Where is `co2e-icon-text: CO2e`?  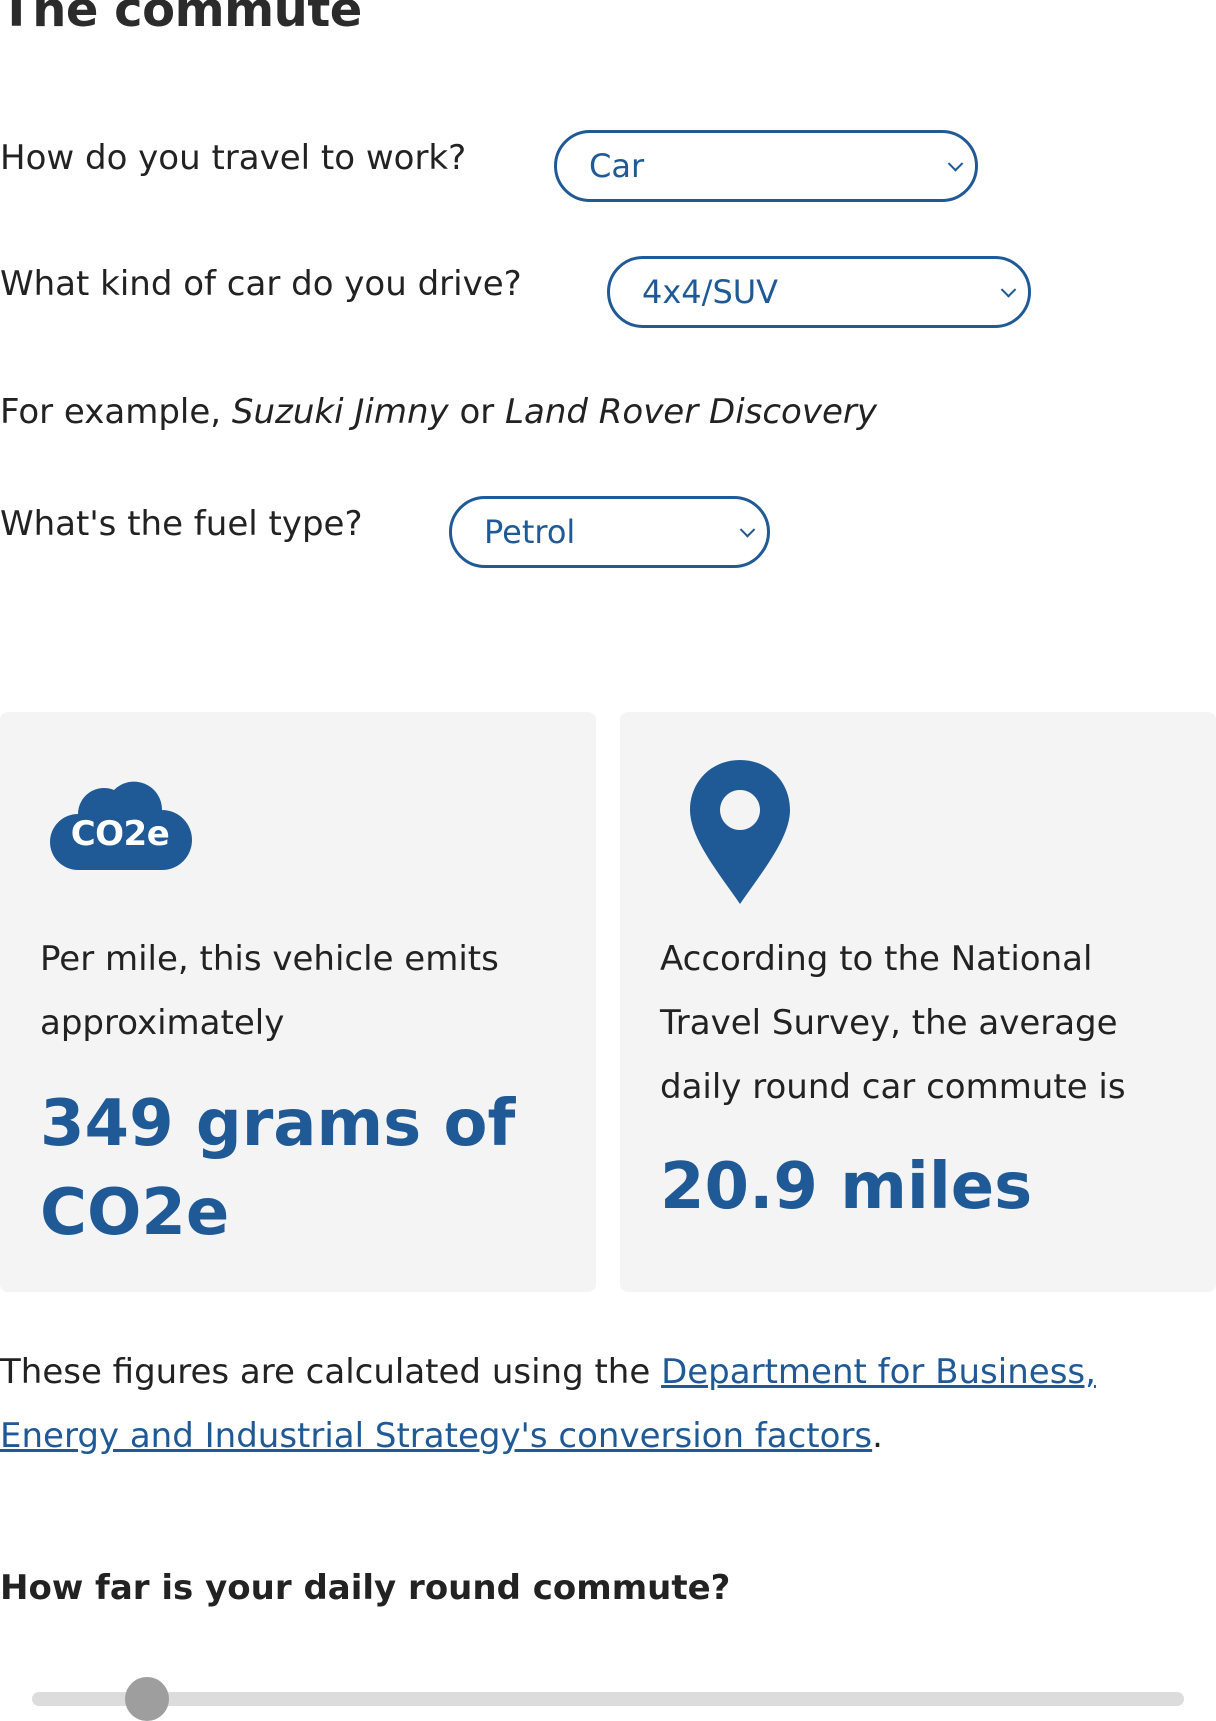 co2e-icon-text: CO2e is located at coordinates (120, 834).